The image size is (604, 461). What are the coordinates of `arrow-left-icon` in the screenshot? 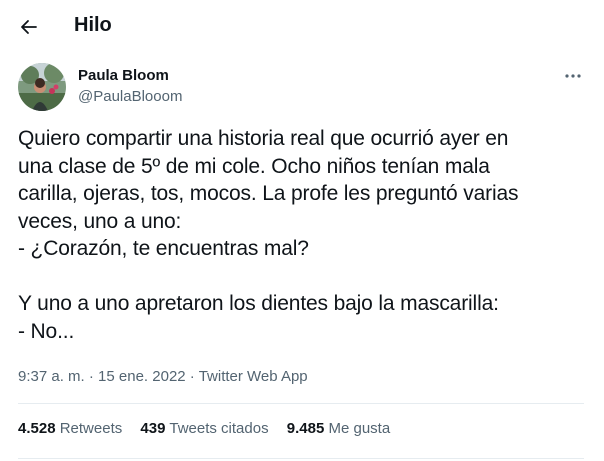 It's located at (29, 27).